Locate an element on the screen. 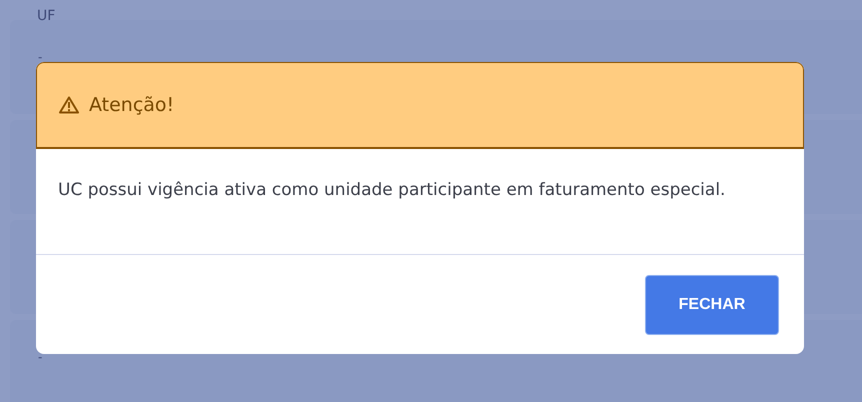  field-label: UF is located at coordinates (46, 14).